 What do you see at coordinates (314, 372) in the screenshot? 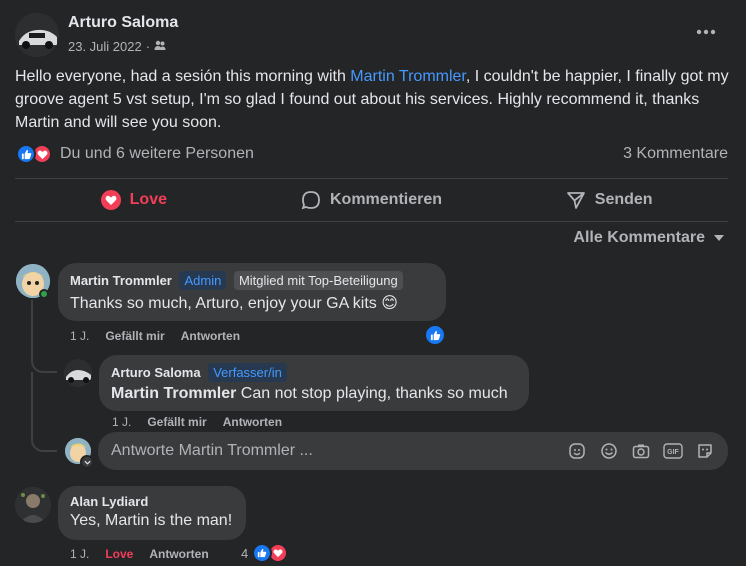
I see `comment-author-row: Arturo Saloma Verfasser/in` at bounding box center [314, 372].